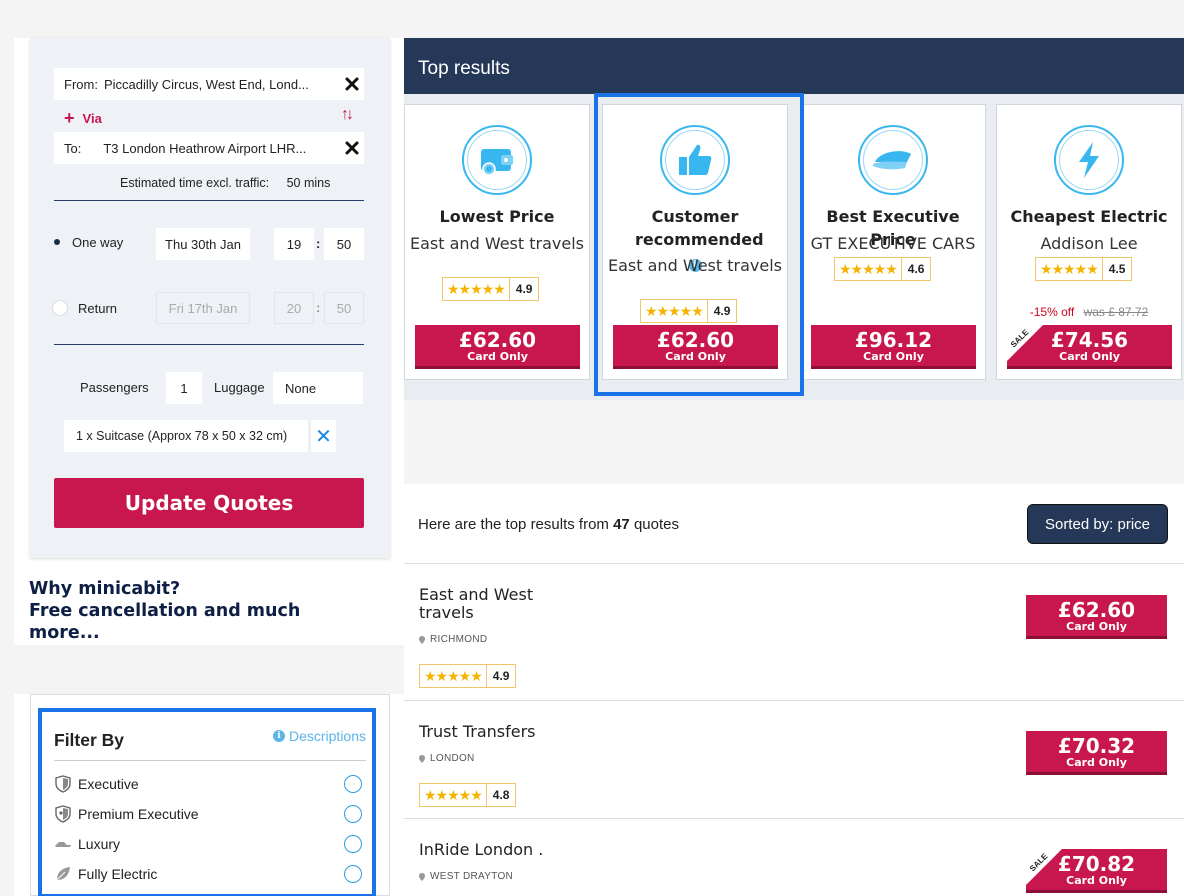 Image resolution: width=1184 pixels, height=896 pixels. Describe the element at coordinates (294, 308) in the screenshot. I see `return-hour: 20` at that location.